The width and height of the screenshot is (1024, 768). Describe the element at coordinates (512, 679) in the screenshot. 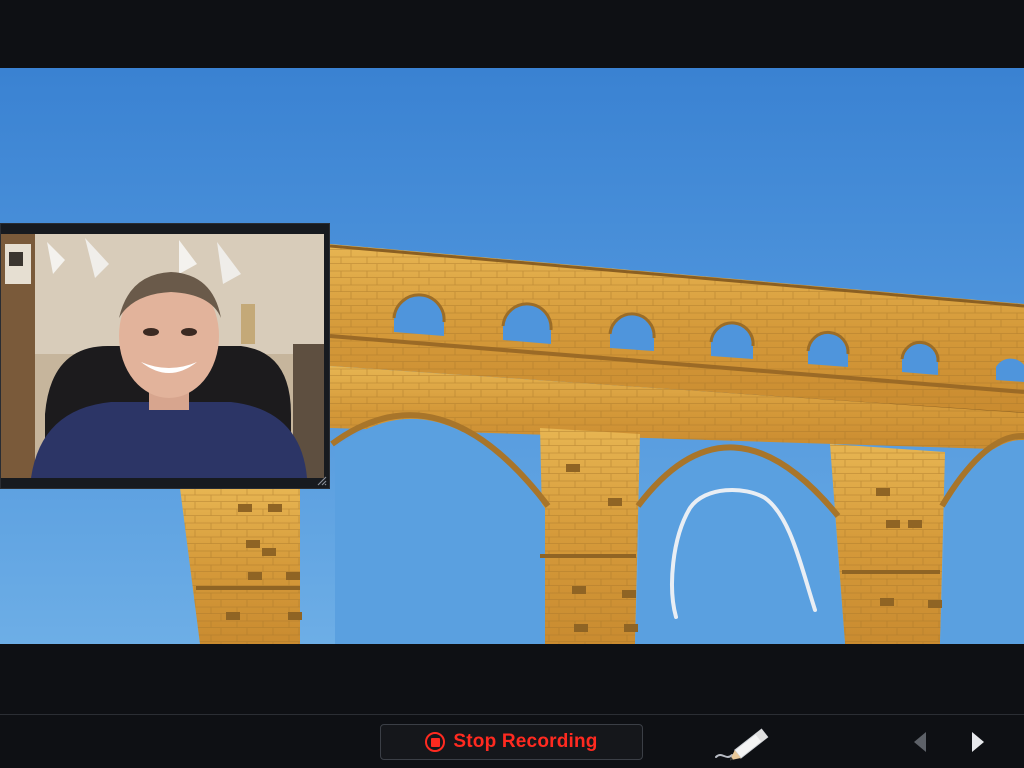

I see `lower-band` at that location.